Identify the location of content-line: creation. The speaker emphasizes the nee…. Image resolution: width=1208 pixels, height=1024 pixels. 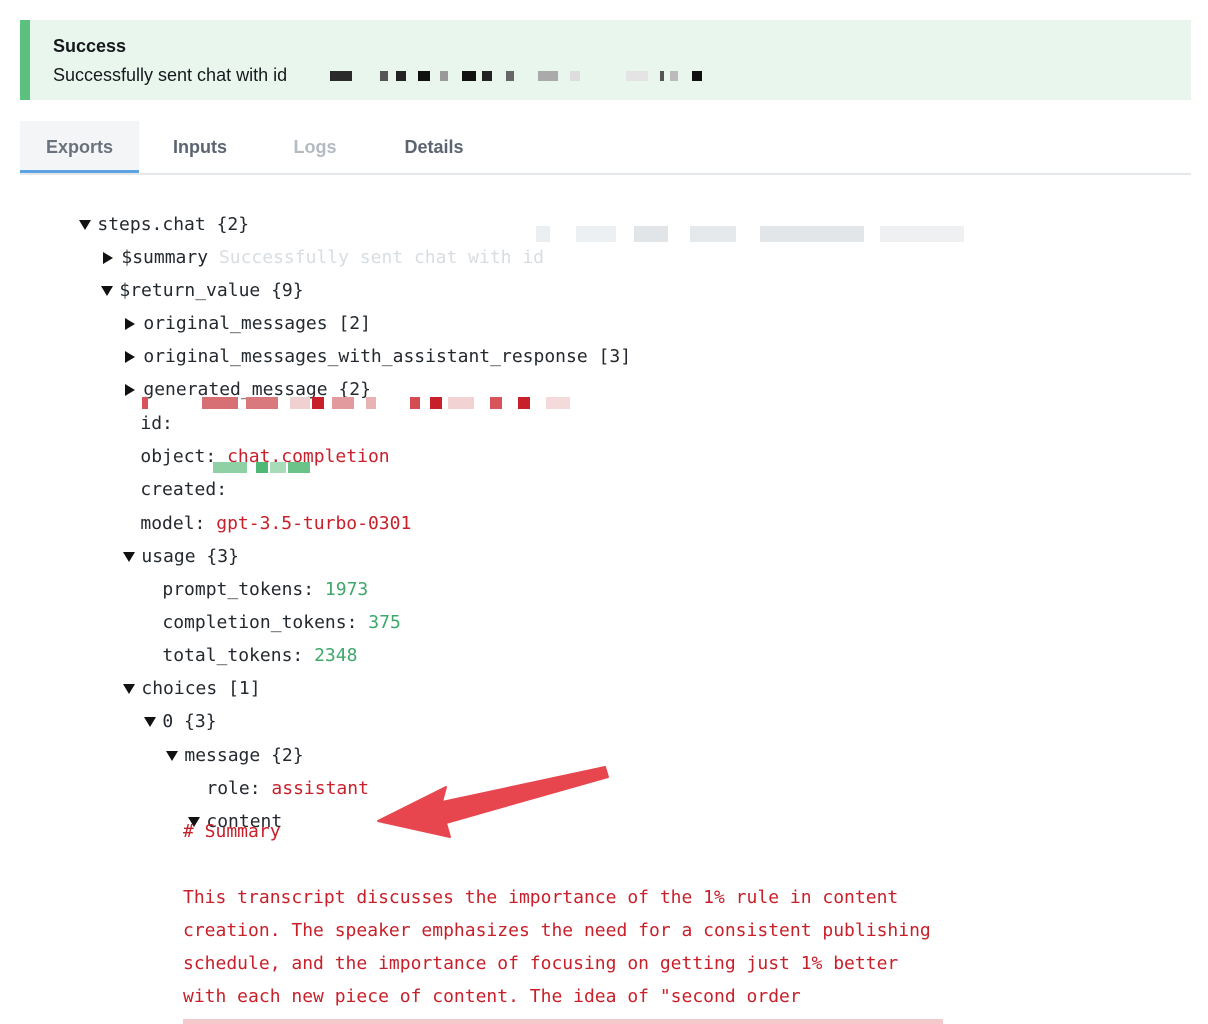
(557, 930).